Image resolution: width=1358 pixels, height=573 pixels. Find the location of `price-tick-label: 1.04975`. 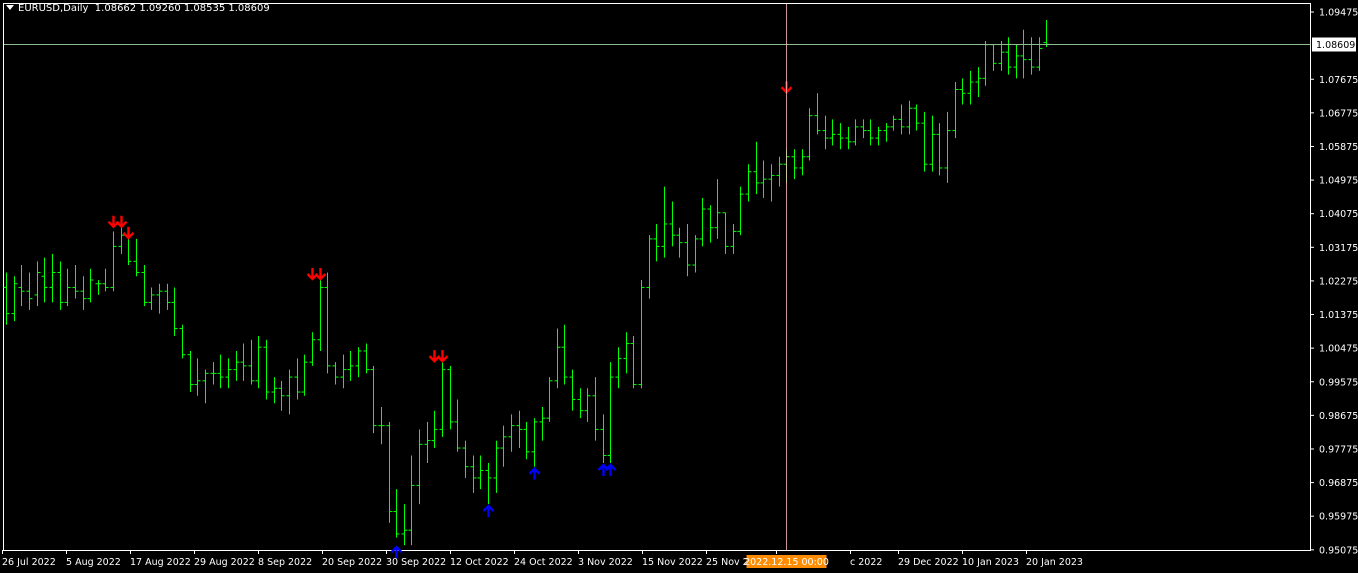

price-tick-label: 1.04975 is located at coordinates (1338, 181).